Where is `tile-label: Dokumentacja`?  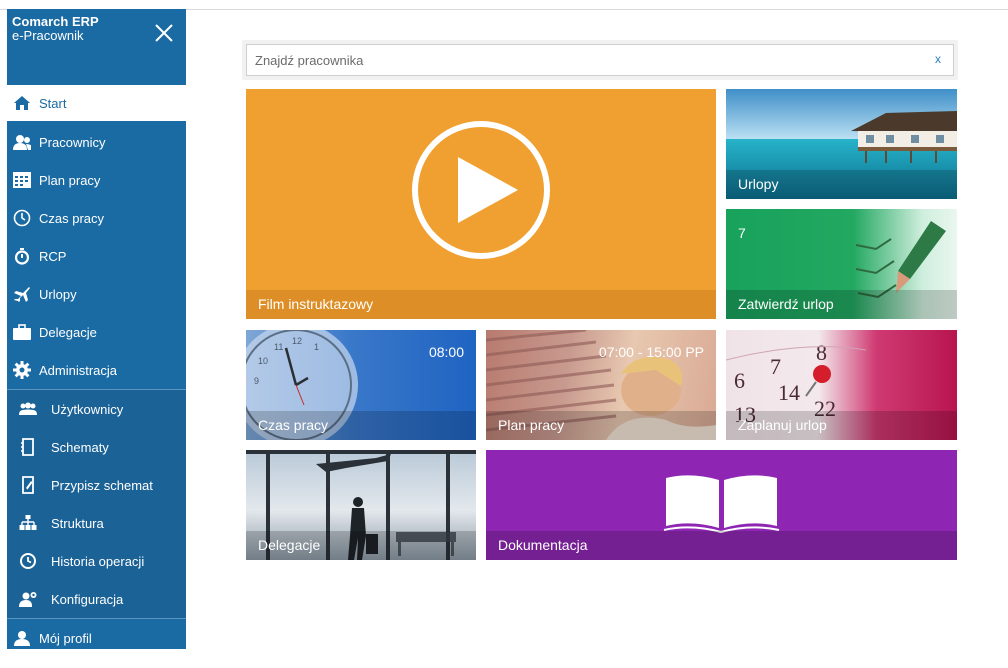
tile-label: Dokumentacja is located at coordinates (721, 545).